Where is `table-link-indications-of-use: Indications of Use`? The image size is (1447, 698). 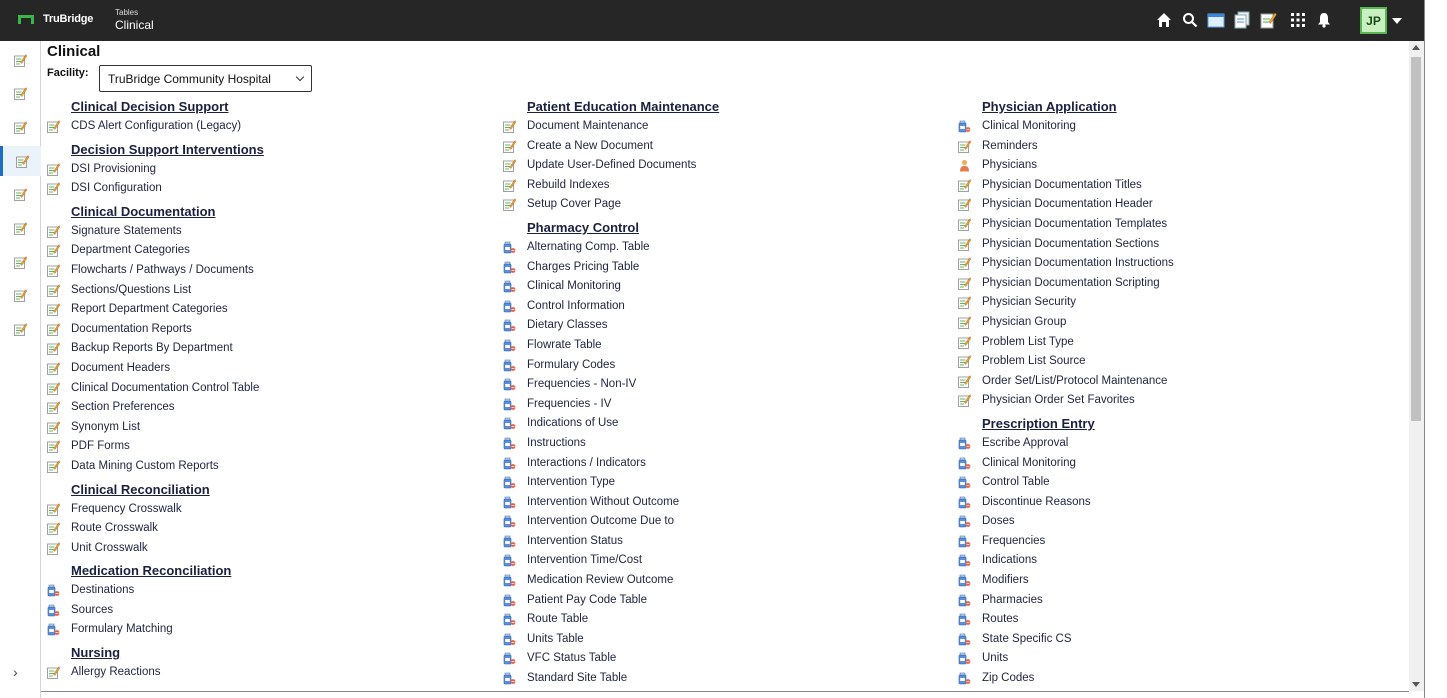 table-link-indications-of-use: Indications of Use is located at coordinates (723, 424).